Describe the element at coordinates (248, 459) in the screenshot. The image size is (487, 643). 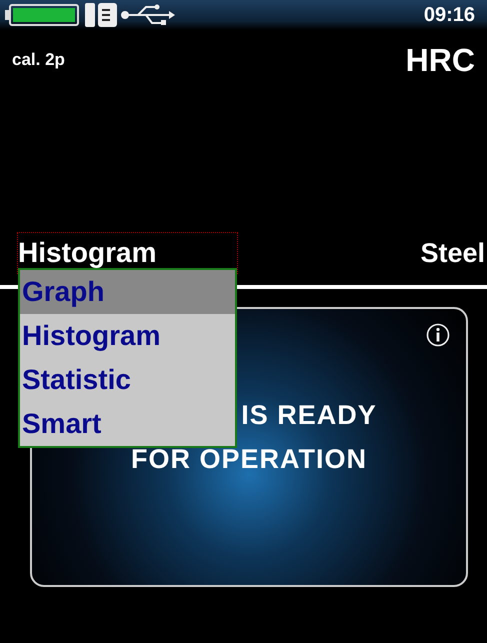
I see `status-message: FOR OPERATION` at that location.